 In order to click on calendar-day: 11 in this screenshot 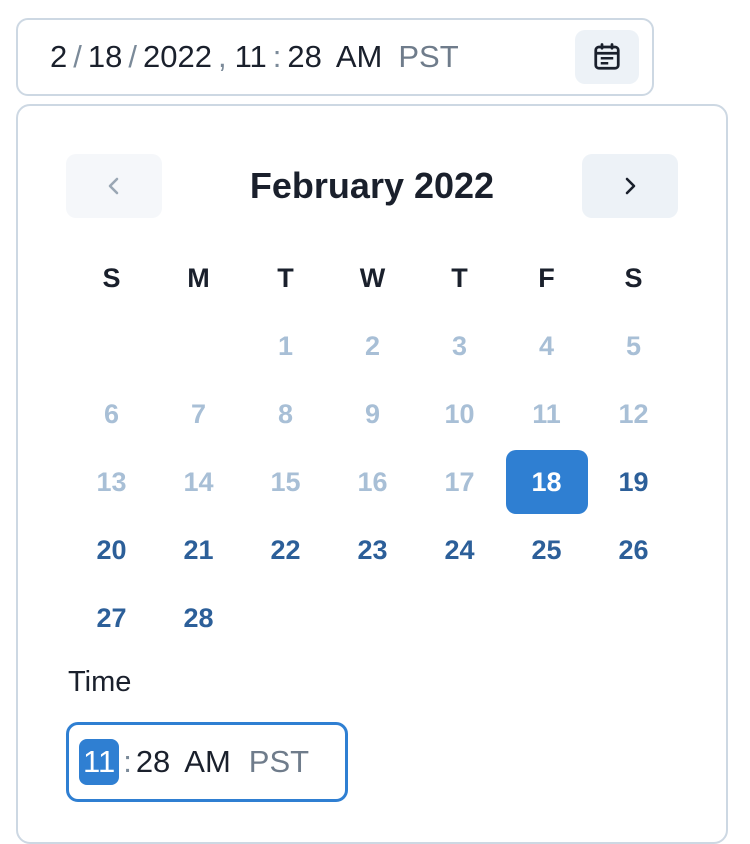, I will do `click(546, 414)`.